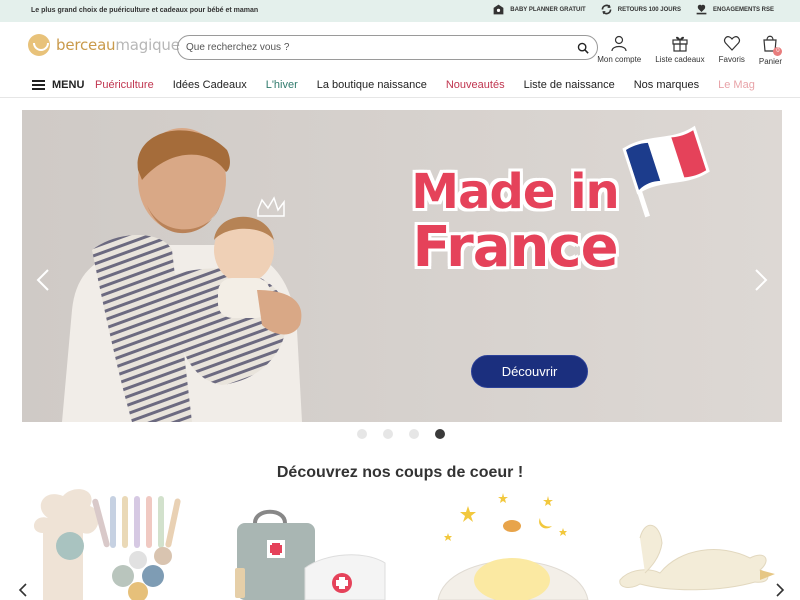 This screenshot has height=600, width=800. What do you see at coordinates (701, 9) in the screenshot?
I see `rse-icon` at bounding box center [701, 9].